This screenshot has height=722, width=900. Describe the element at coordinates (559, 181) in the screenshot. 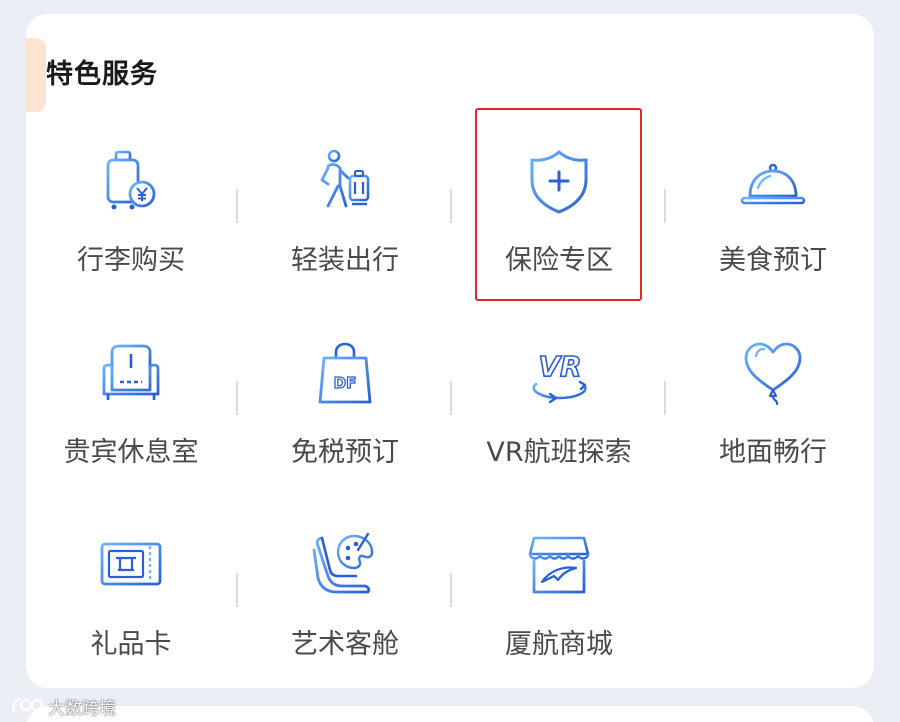

I see `shield-plus-icon` at that location.